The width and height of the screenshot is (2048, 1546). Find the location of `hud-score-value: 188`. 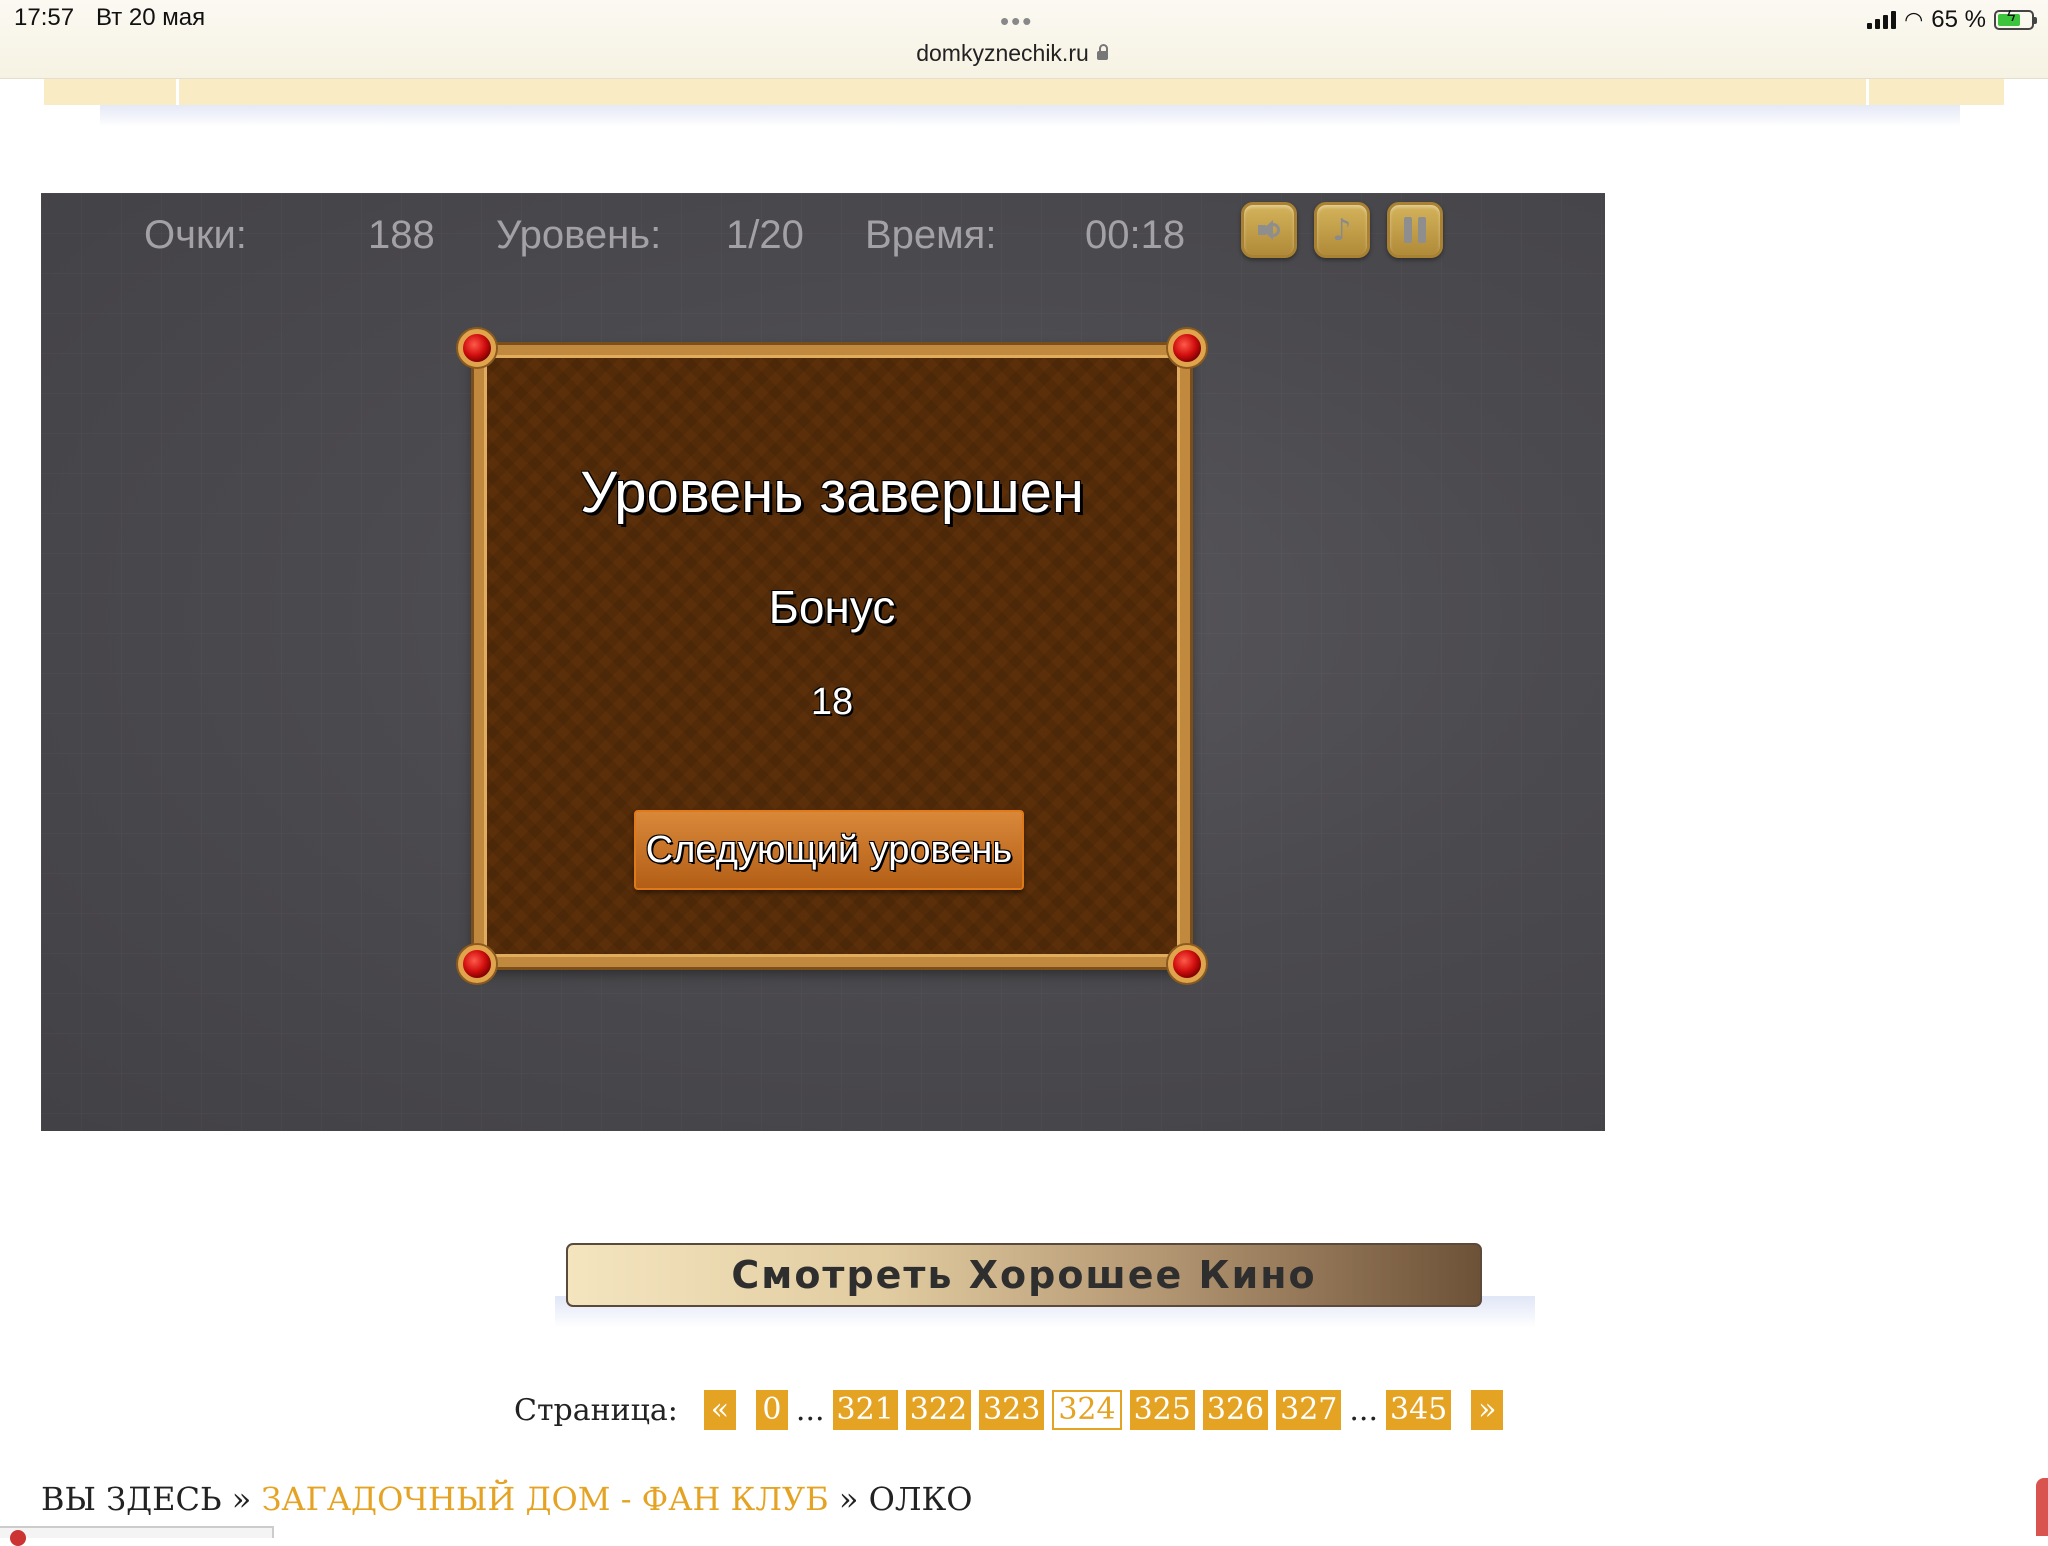

hud-score-value: 188 is located at coordinates (401, 235).